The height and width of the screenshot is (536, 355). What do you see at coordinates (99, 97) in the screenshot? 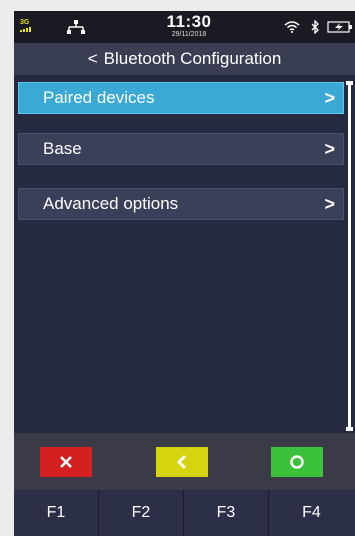
I see `menu-item-label: Paired devices` at bounding box center [99, 97].